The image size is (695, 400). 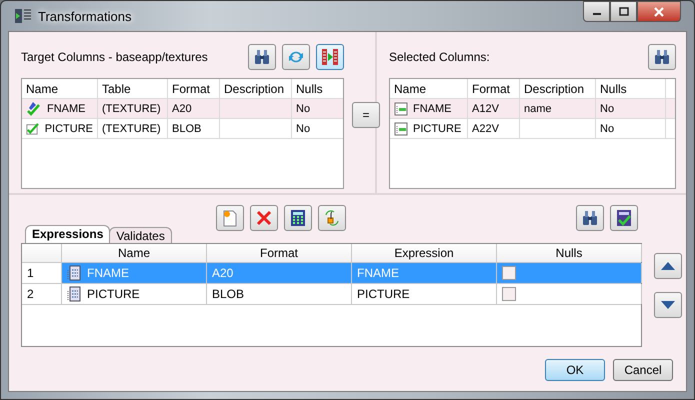 I want to click on close-icon, so click(x=659, y=11).